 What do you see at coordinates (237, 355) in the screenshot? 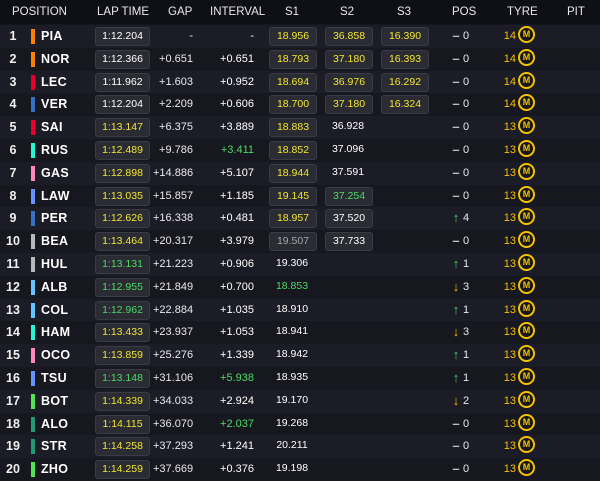
I see `interval-value: +1.339` at bounding box center [237, 355].